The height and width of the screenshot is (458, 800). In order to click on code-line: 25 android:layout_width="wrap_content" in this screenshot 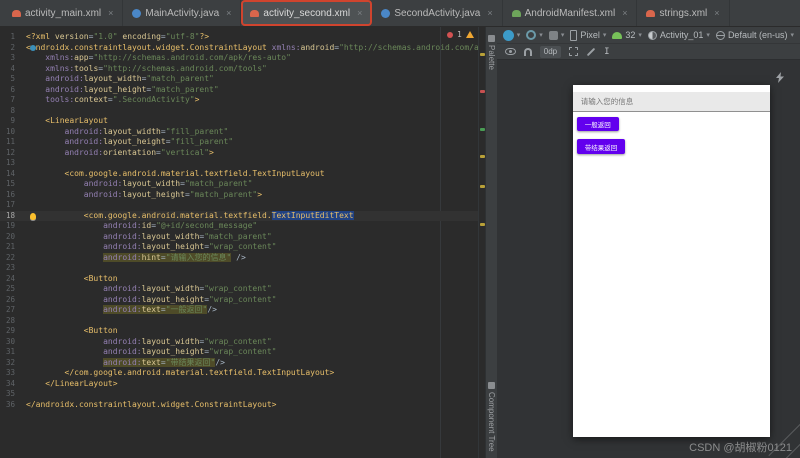, I will do `click(239, 289)`.